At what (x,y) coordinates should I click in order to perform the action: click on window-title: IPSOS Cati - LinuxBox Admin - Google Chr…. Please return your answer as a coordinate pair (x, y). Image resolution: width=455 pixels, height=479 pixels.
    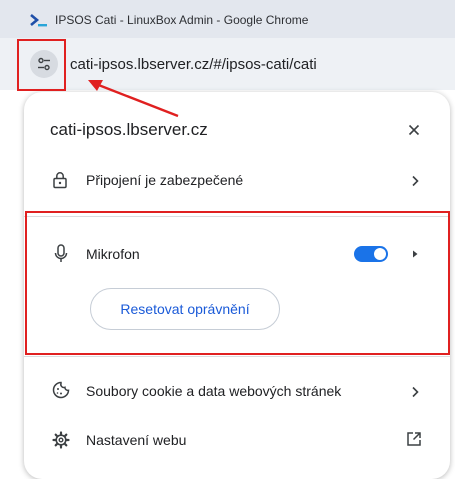
    Looking at the image, I should click on (182, 20).